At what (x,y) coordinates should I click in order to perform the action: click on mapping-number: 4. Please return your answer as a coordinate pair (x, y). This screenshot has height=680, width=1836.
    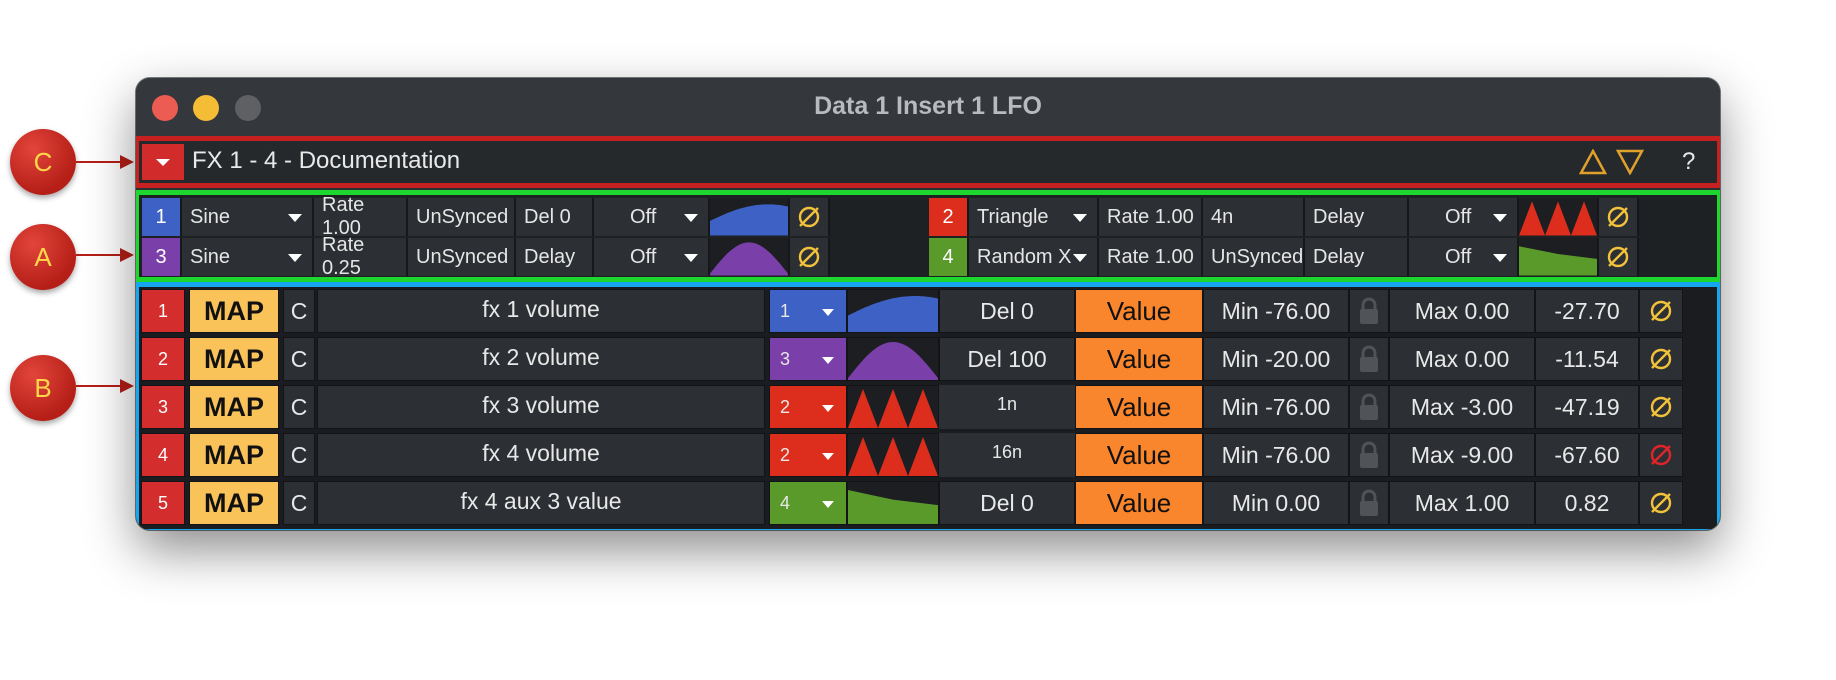
    Looking at the image, I should click on (163, 455).